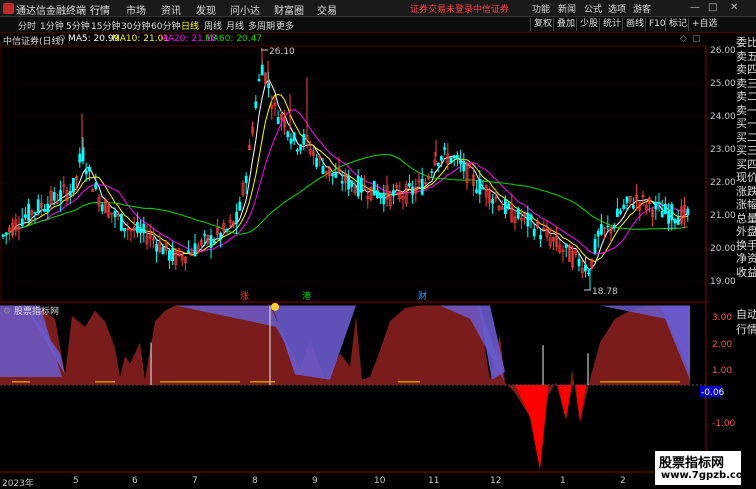  Describe the element at coordinates (565, 402) in the screenshot. I see `negative-area` at that location.